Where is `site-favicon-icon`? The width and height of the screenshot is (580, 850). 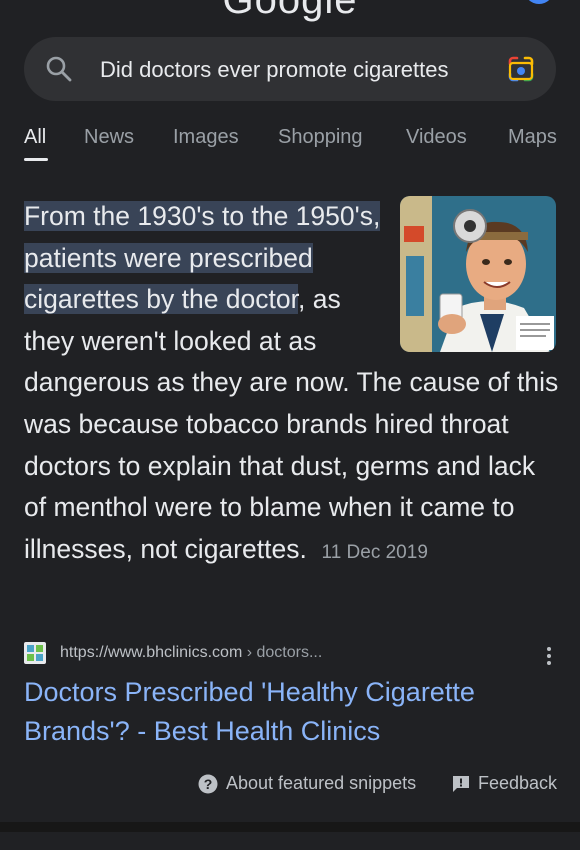
site-favicon-icon is located at coordinates (35, 653).